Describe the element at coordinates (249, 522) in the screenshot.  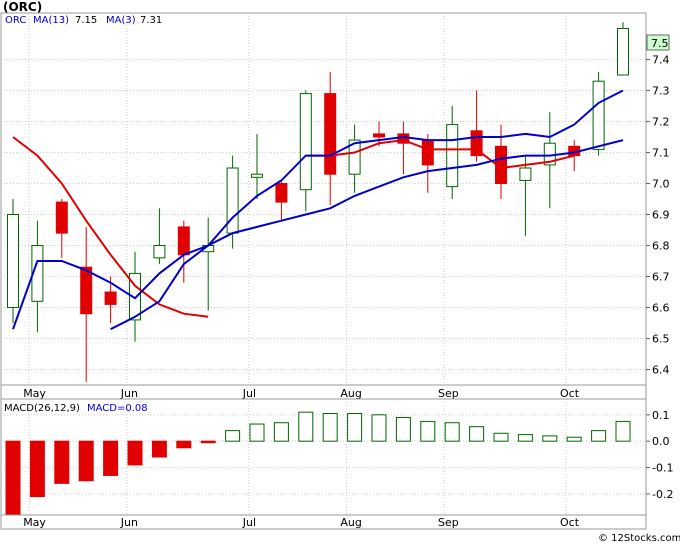
I see `macd-month-label: Jul` at that location.